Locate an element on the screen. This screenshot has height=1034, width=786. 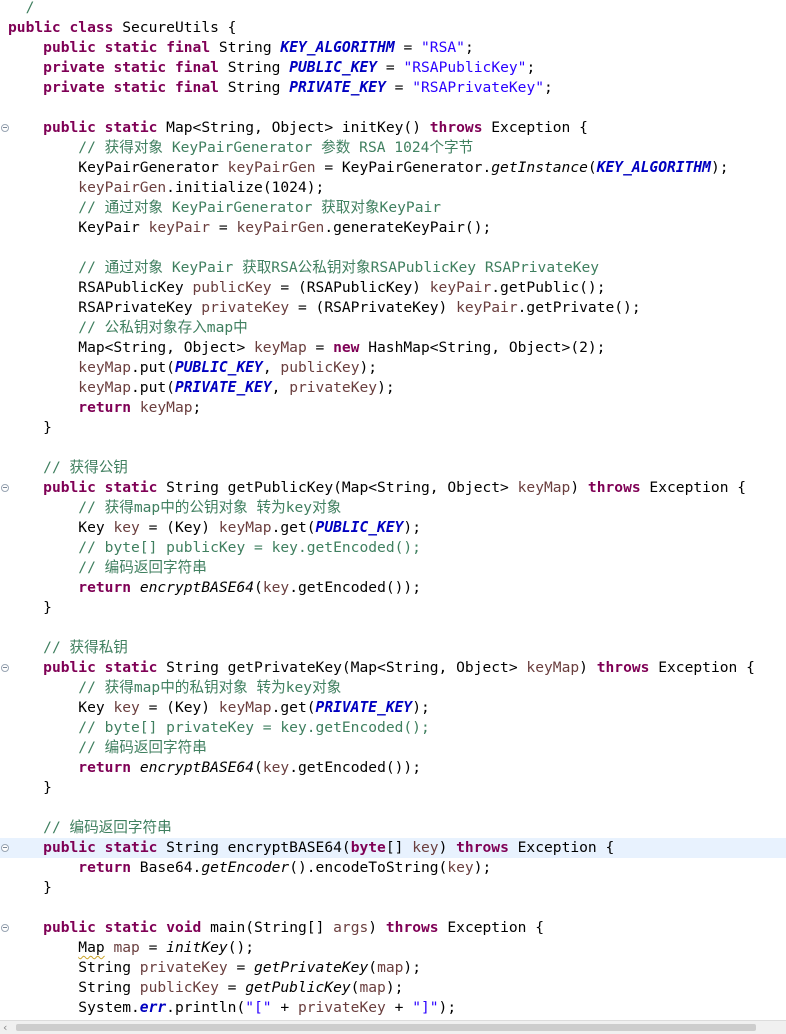
code-line: Key key = (Key) keyMap.get(PRIVATE_KEY); is located at coordinates (393, 708).